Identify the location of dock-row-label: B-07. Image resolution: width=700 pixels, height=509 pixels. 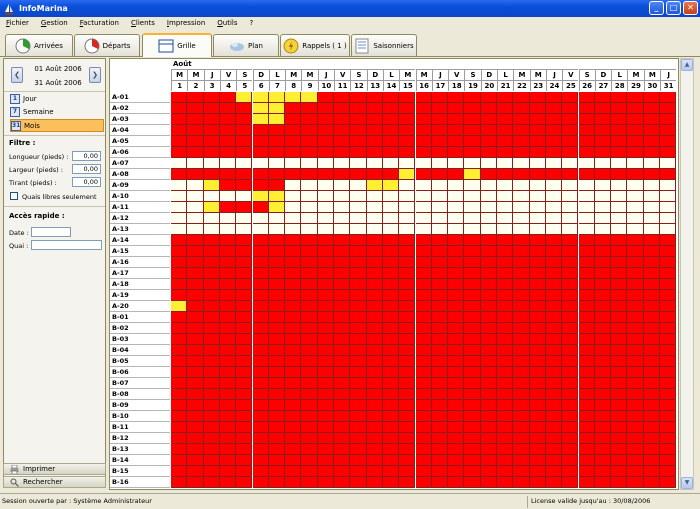
(140, 383).